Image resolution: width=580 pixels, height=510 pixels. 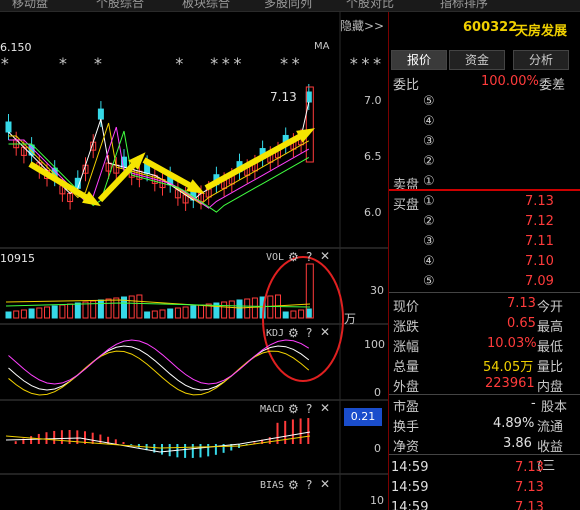 What do you see at coordinates (17, 258) in the screenshot?
I see `vol-code: 10915` at bounding box center [17, 258].